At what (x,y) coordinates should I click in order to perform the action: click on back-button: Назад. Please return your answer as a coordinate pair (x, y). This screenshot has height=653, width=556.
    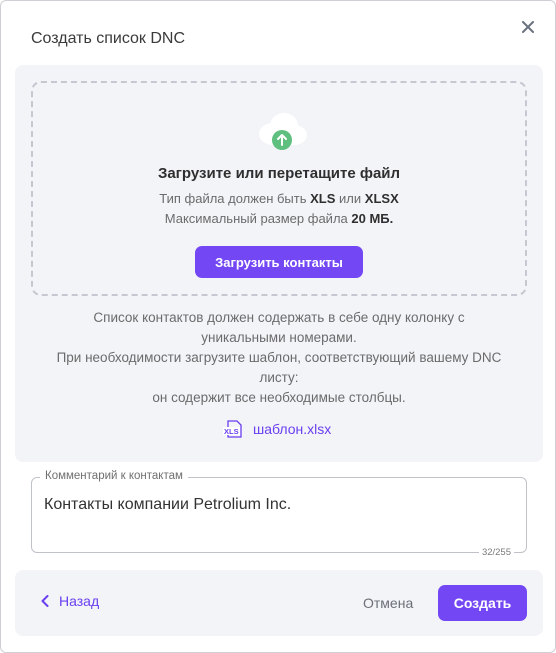
    Looking at the image, I should click on (70, 601).